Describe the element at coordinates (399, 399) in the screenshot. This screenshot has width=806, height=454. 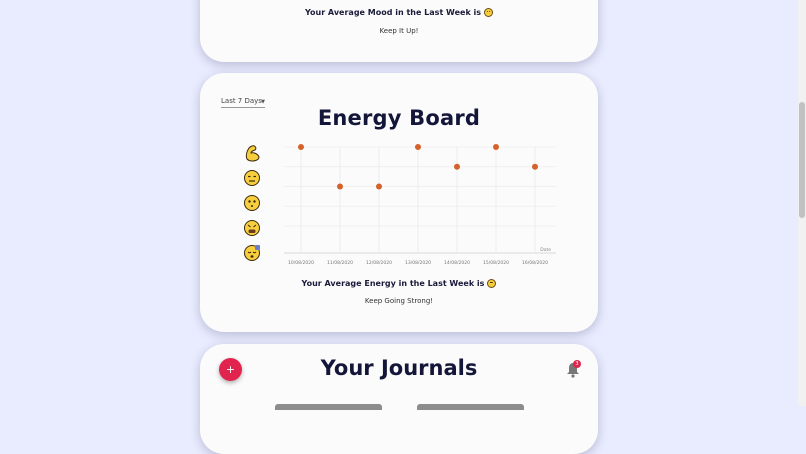
I see `journals-card: + Your Journals 3` at that location.